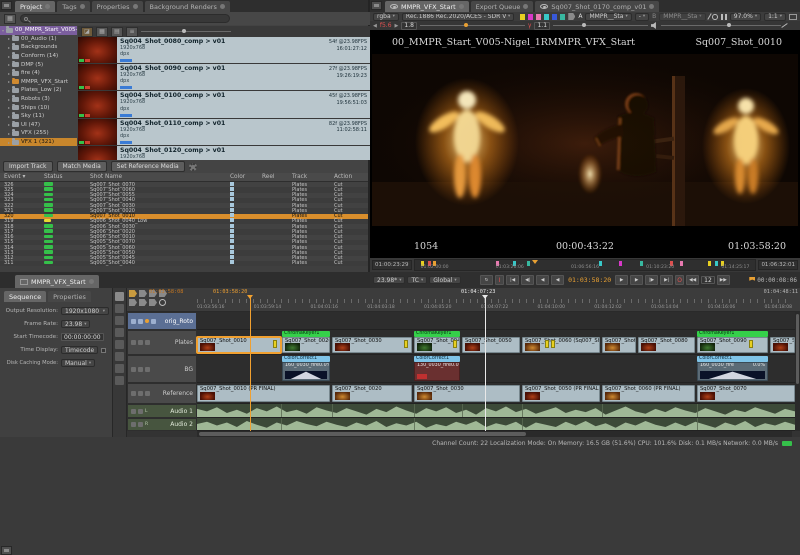 This screenshot has width=800, height=555. What do you see at coordinates (119, 332) in the screenshot?
I see `slip-tool-icon` at bounding box center [119, 332].